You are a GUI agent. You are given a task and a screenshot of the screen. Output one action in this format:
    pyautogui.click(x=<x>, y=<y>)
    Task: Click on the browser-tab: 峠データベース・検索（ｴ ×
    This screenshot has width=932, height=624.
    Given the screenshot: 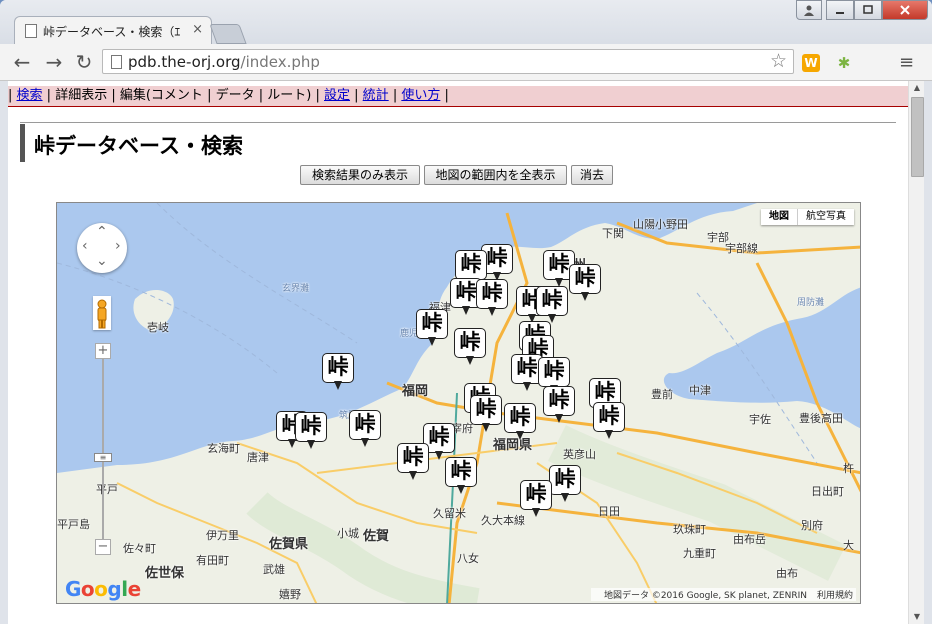 What is the action you would take?
    pyautogui.click(x=113, y=30)
    